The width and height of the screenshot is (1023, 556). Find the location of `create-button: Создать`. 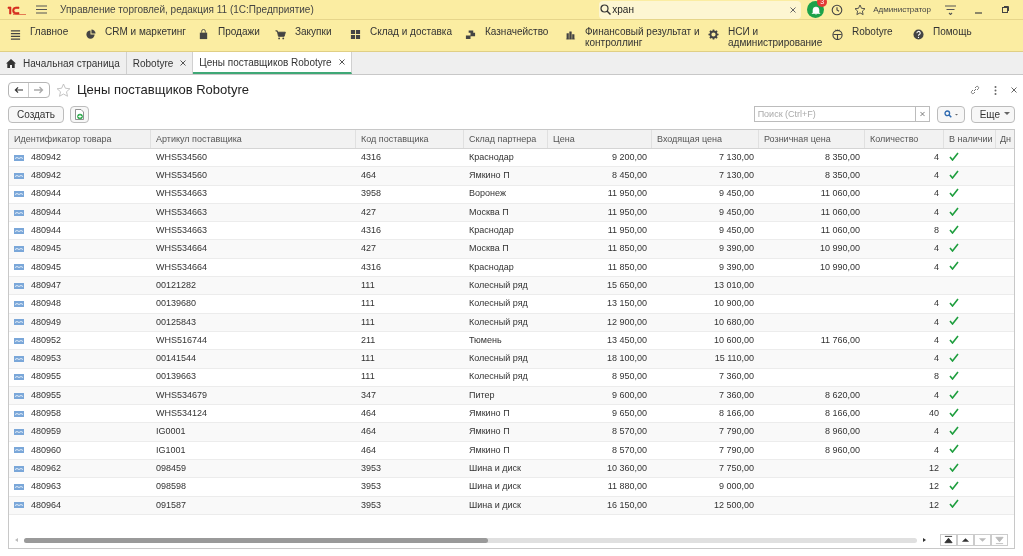

create-button: Создать is located at coordinates (36, 114).